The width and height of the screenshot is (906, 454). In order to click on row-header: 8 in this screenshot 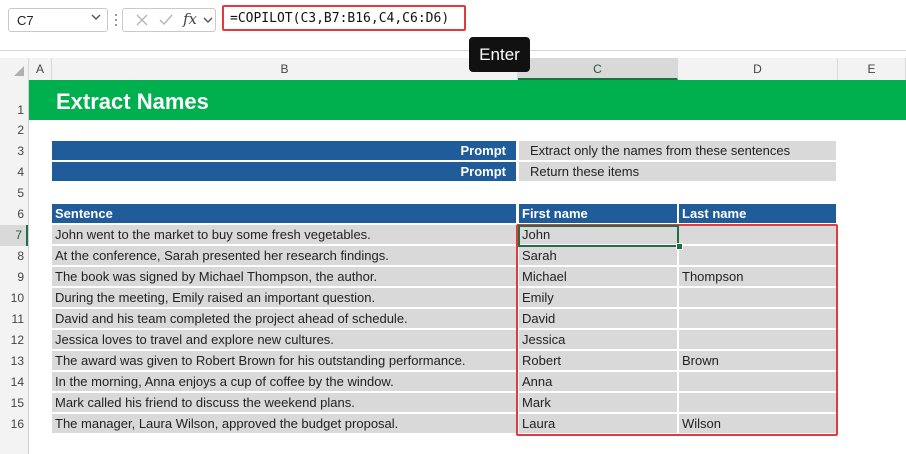, I will do `click(14, 256)`.